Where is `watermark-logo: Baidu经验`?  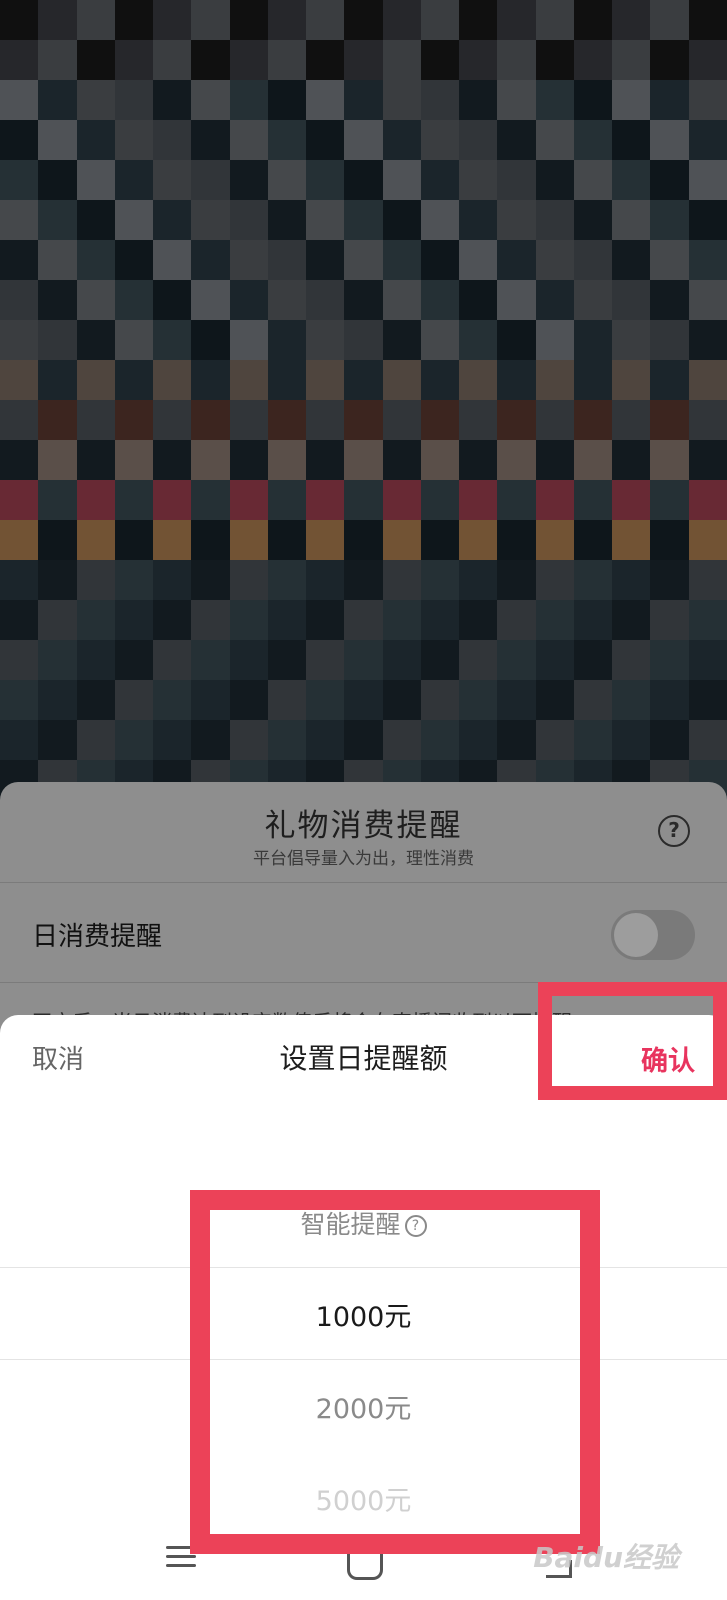
watermark-logo: Baidu经验 is located at coordinates (606, 1557).